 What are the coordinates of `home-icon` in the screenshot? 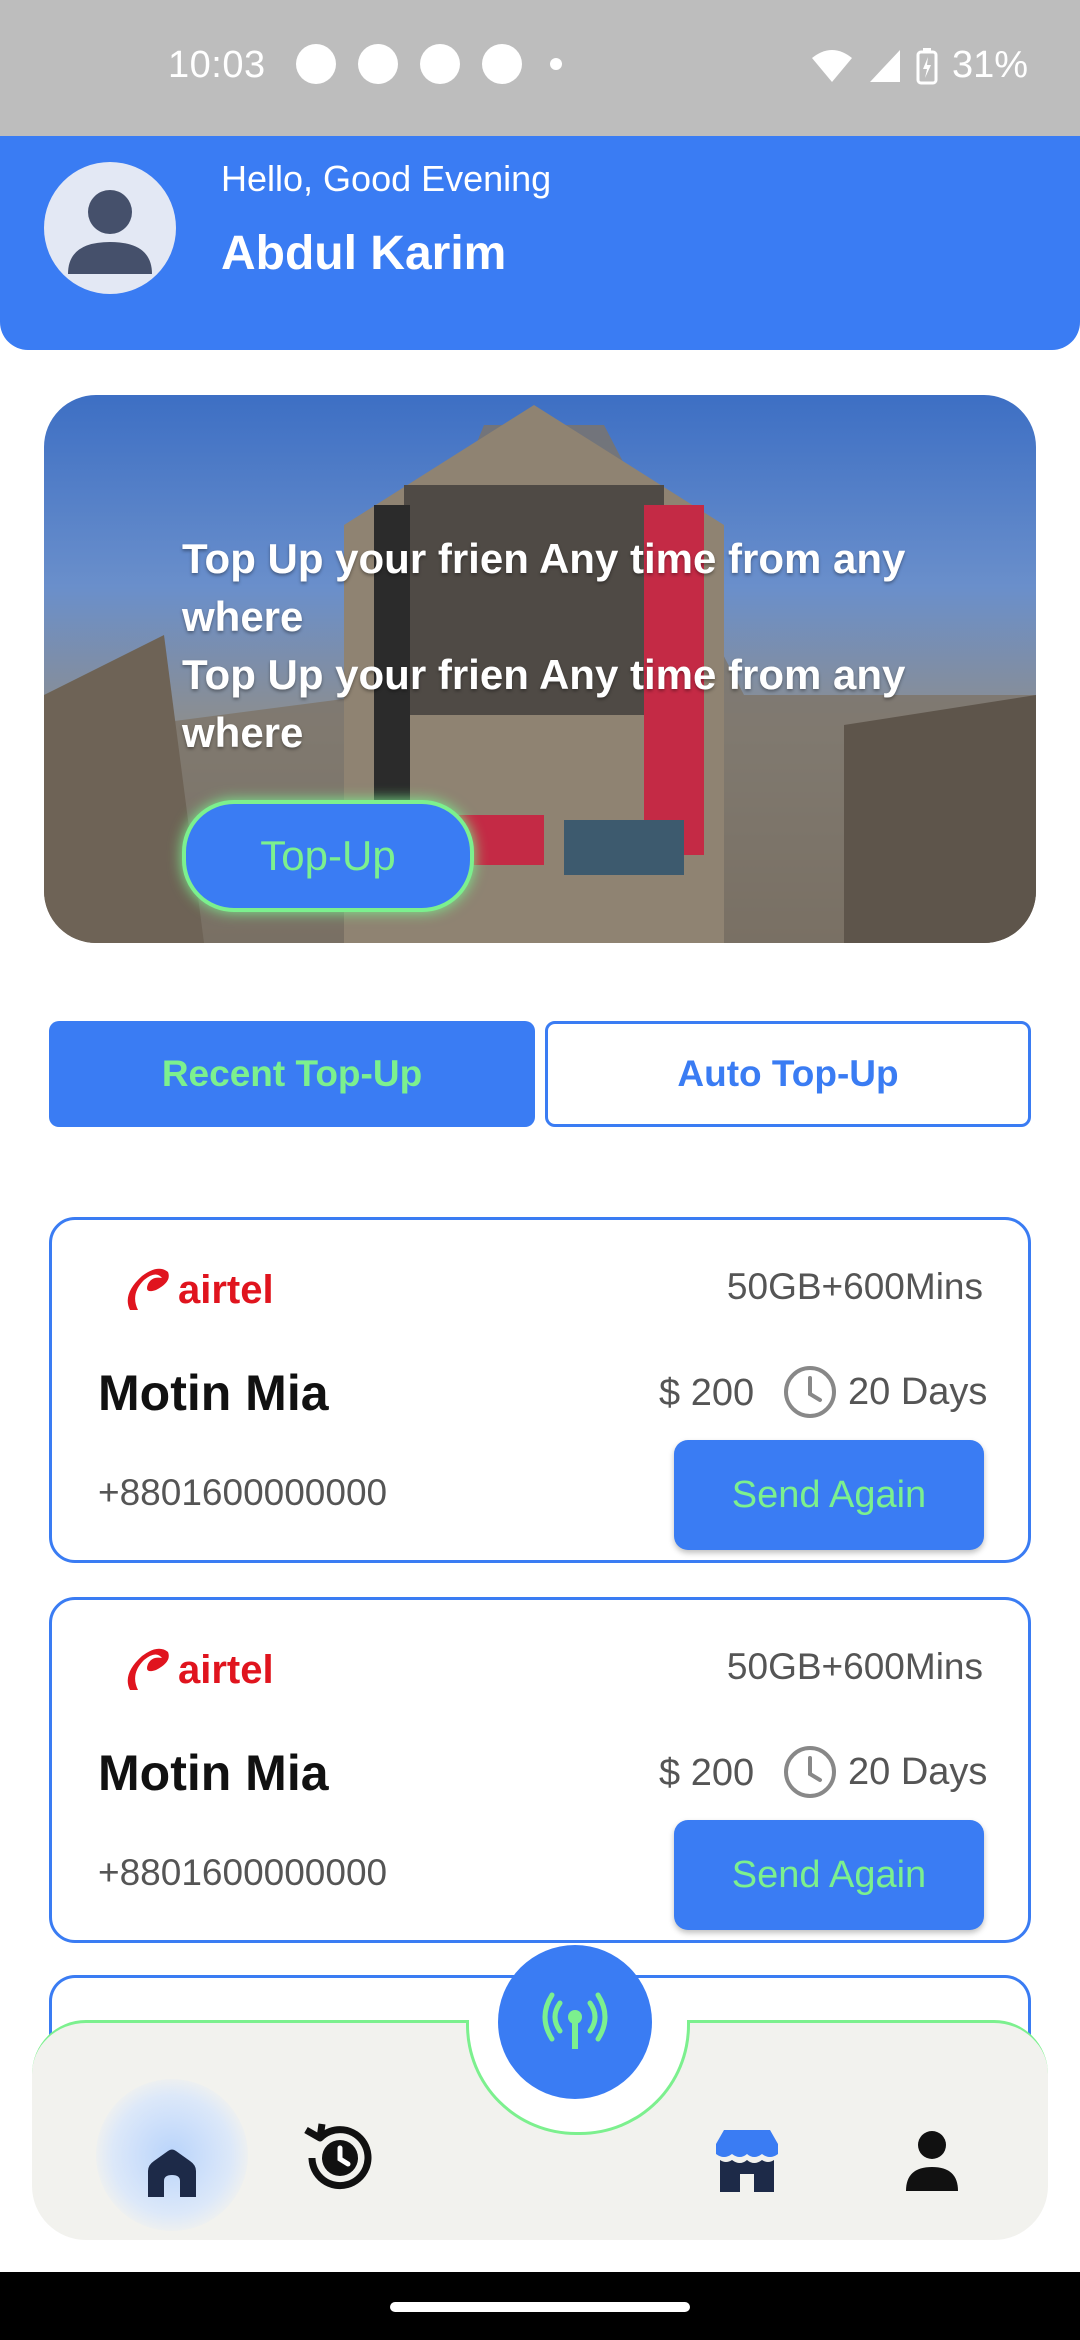 It's located at (172, 2173).